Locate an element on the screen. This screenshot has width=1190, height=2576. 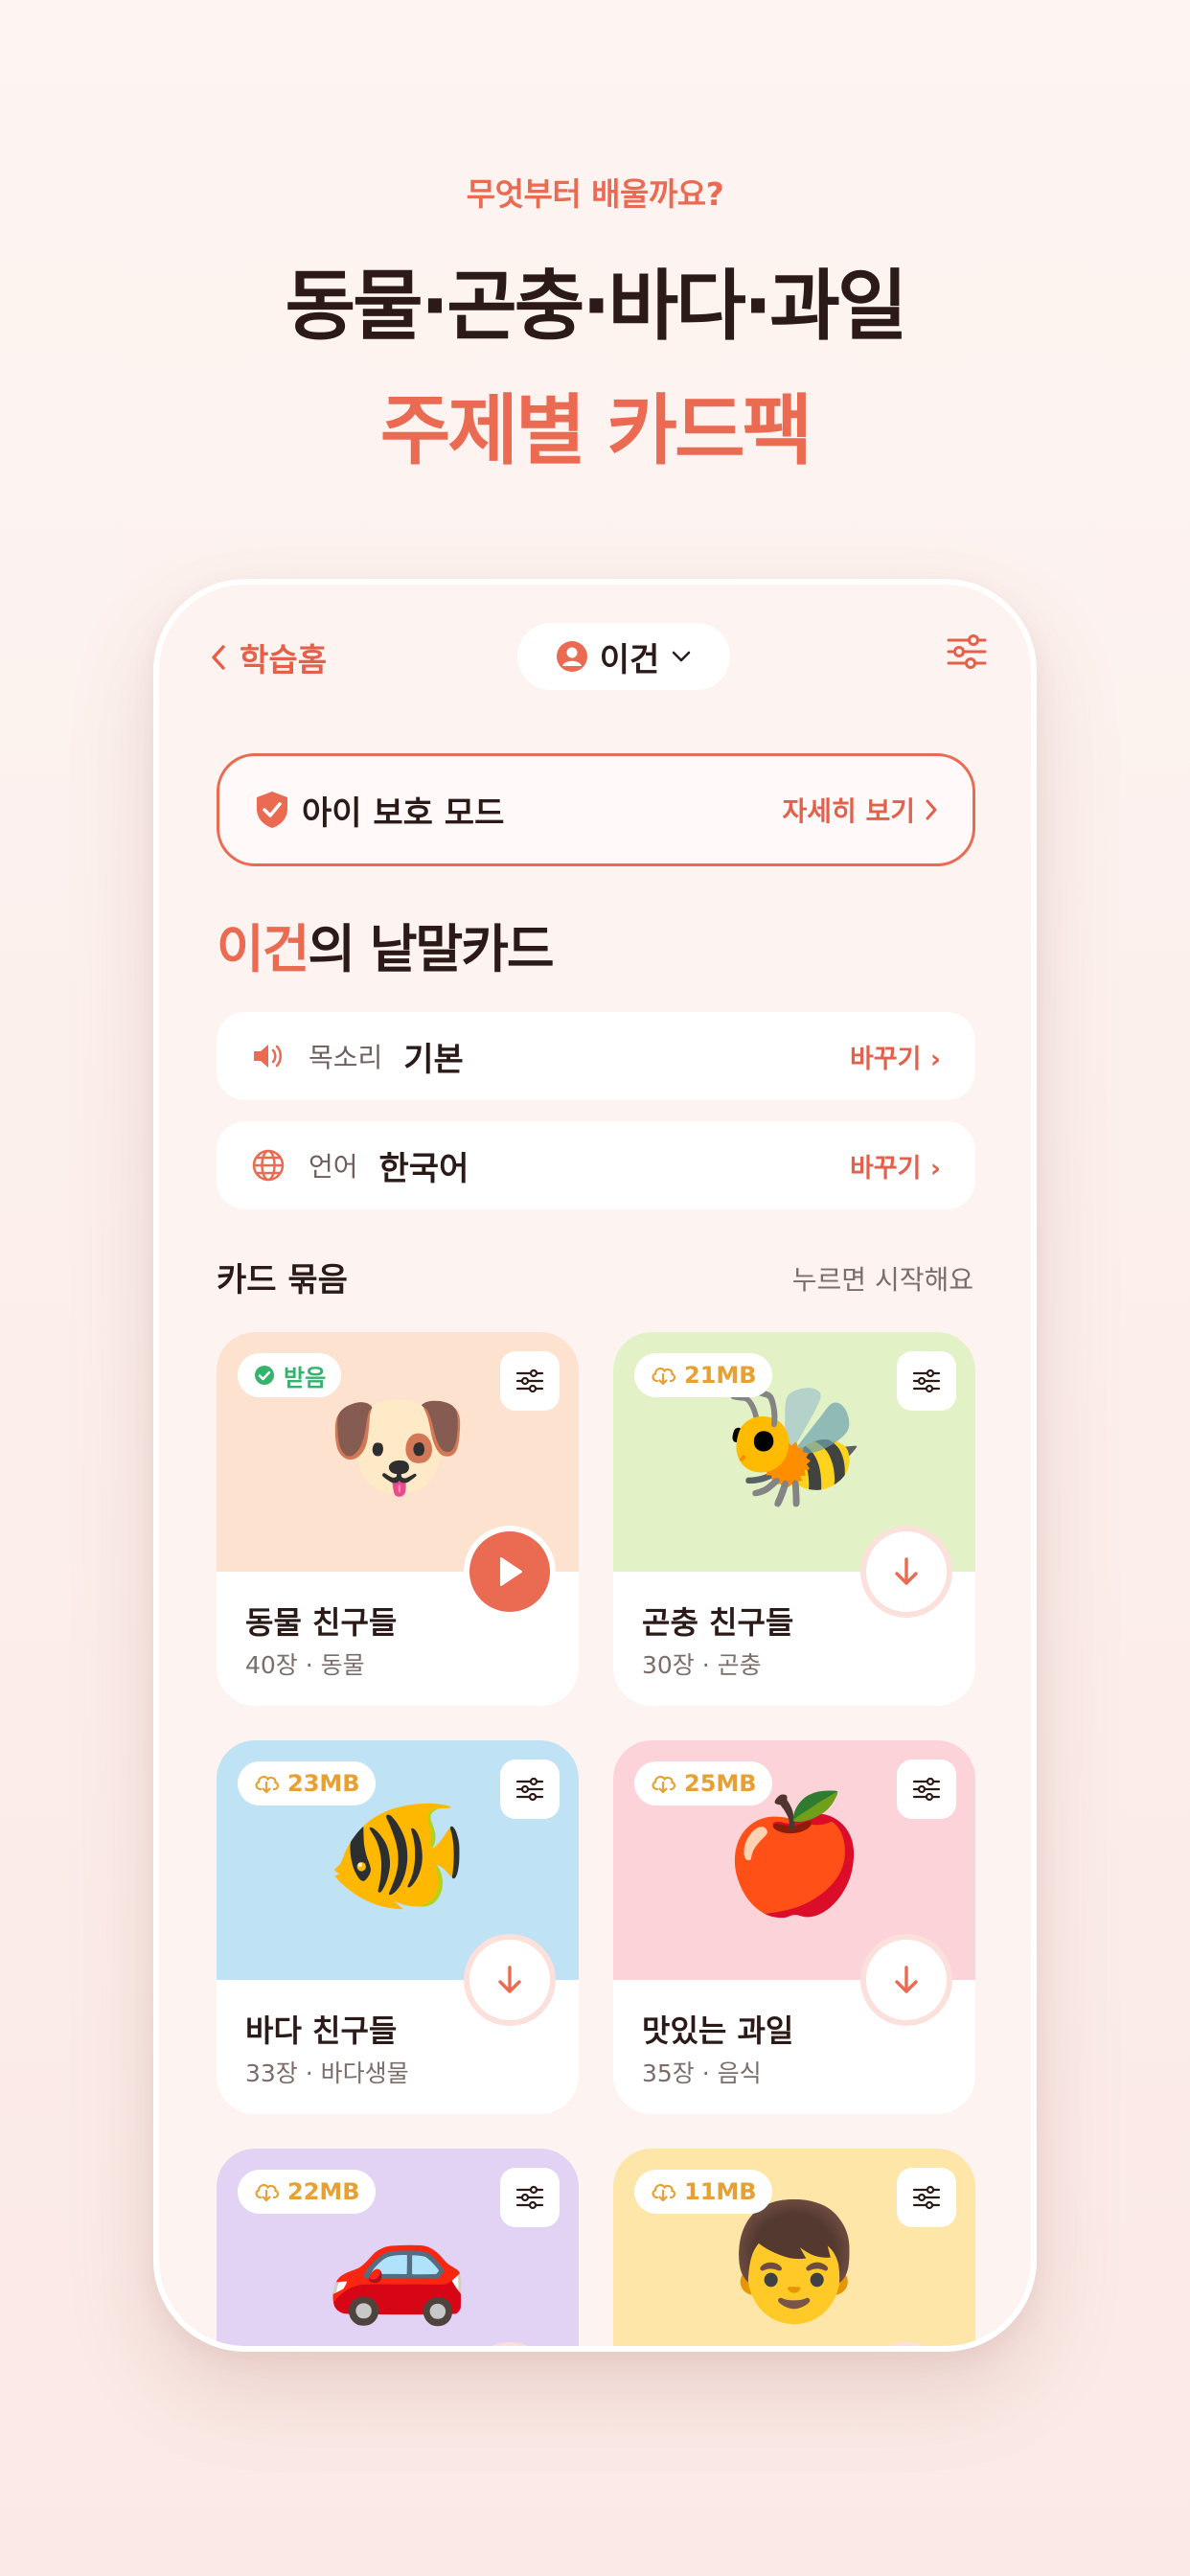
voice-setting-row: 목소리 기본 바꾸기 › is located at coordinates (596, 1056).